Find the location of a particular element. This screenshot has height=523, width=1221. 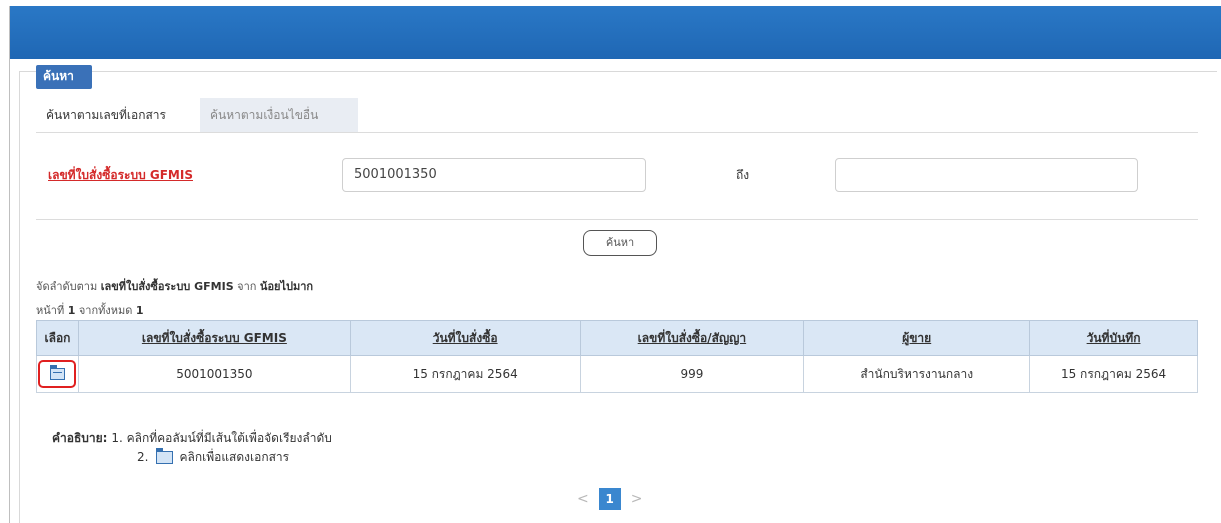

legend-item-2: 2. คลิกเพื่อแสดงเอกสาร is located at coordinates (213, 457).